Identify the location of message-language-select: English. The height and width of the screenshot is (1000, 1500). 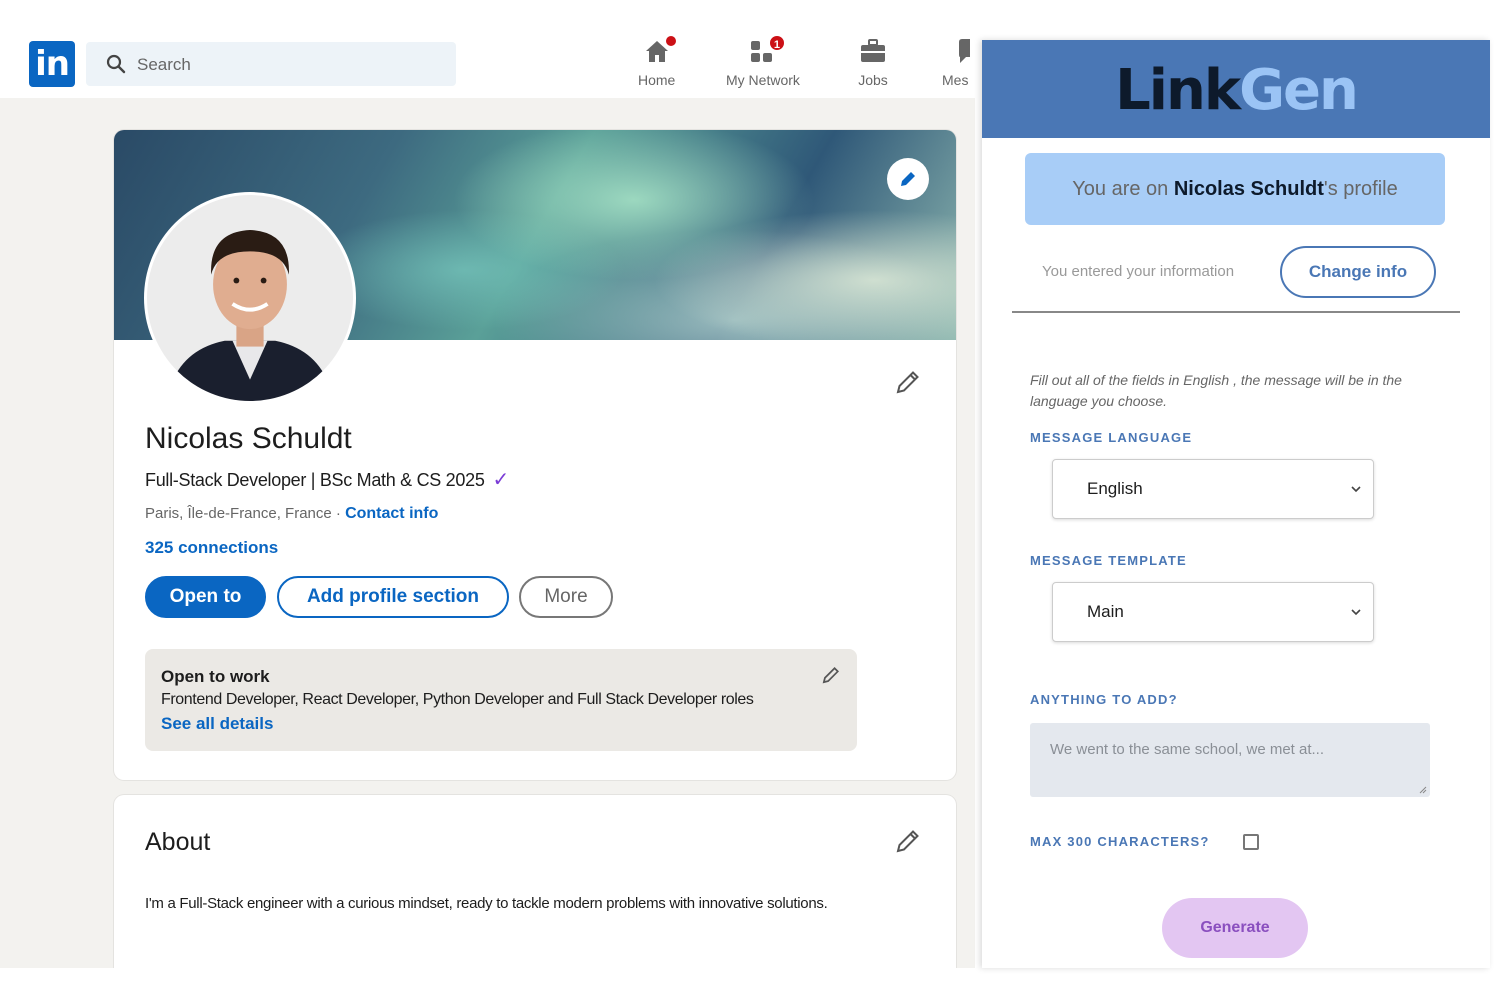
(1213, 489).